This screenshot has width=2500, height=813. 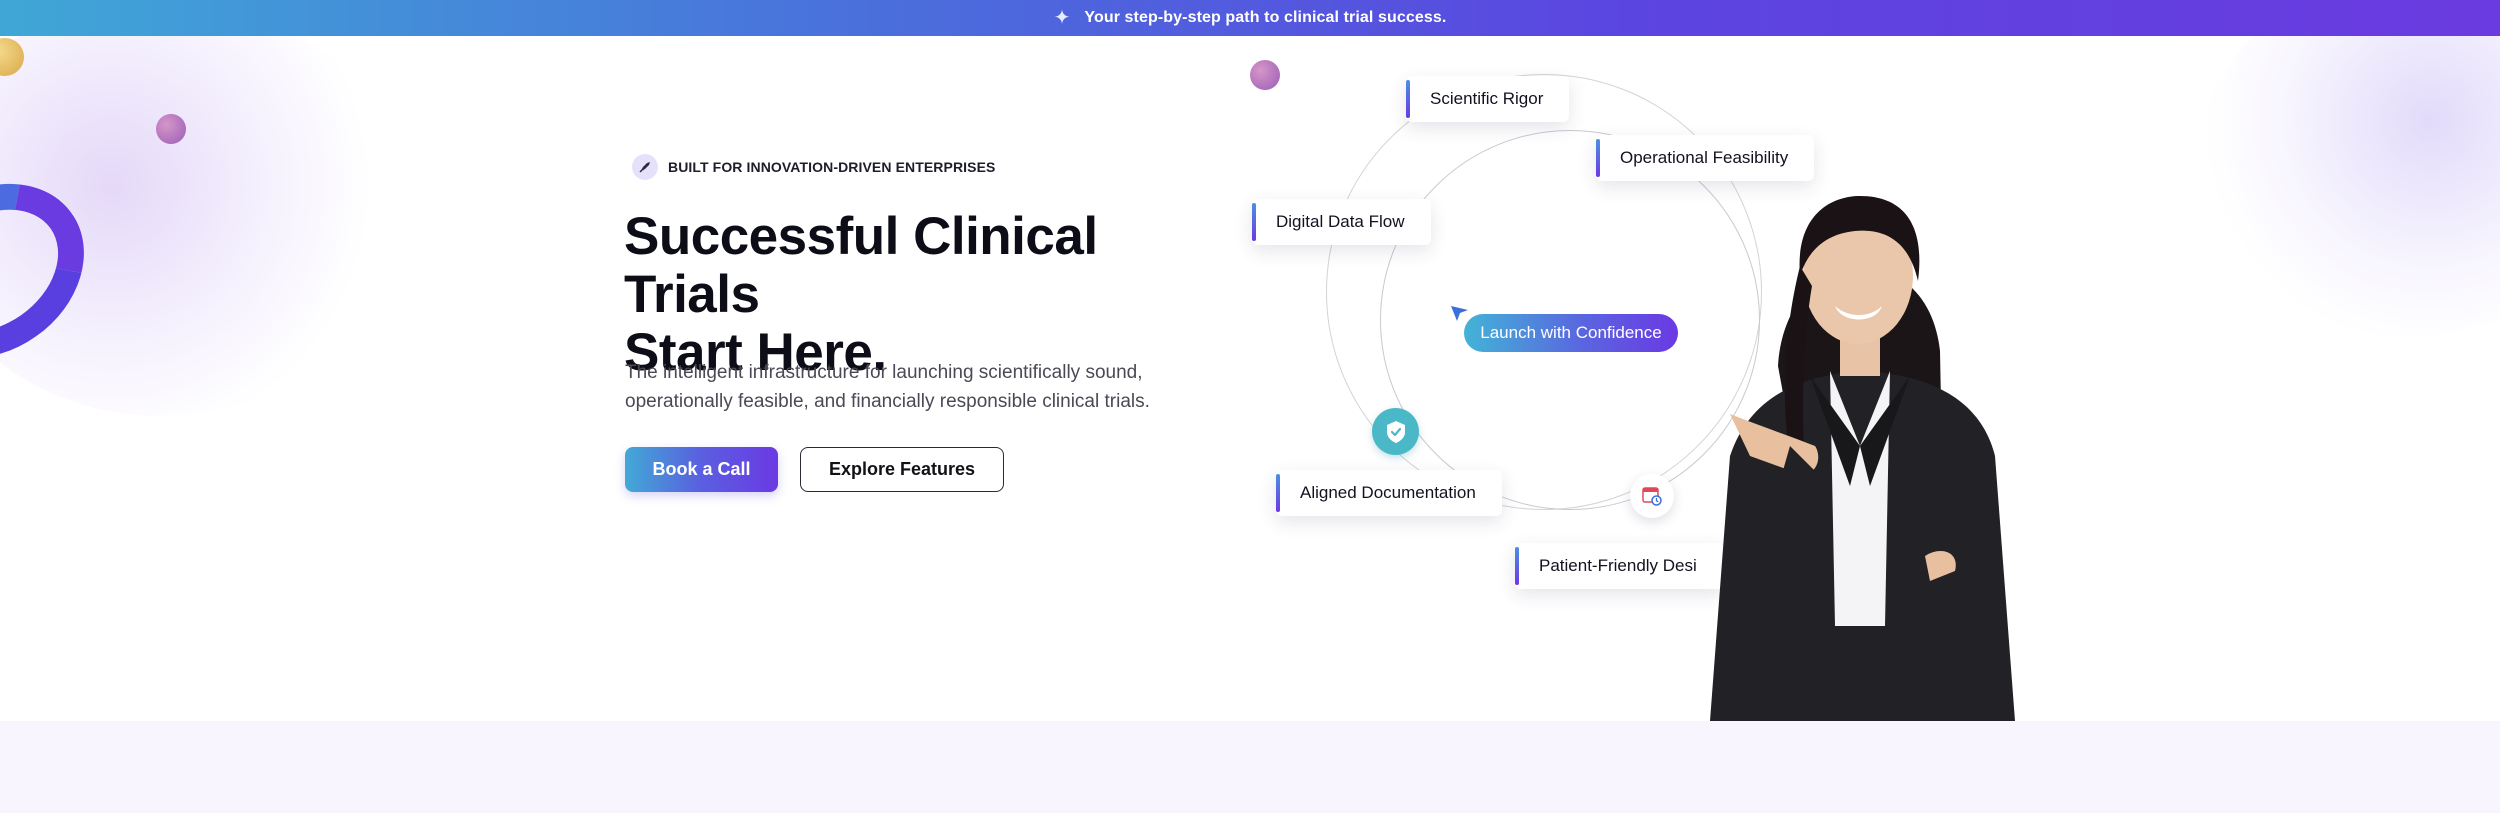 I want to click on rocket-icon, so click(x=645, y=167).